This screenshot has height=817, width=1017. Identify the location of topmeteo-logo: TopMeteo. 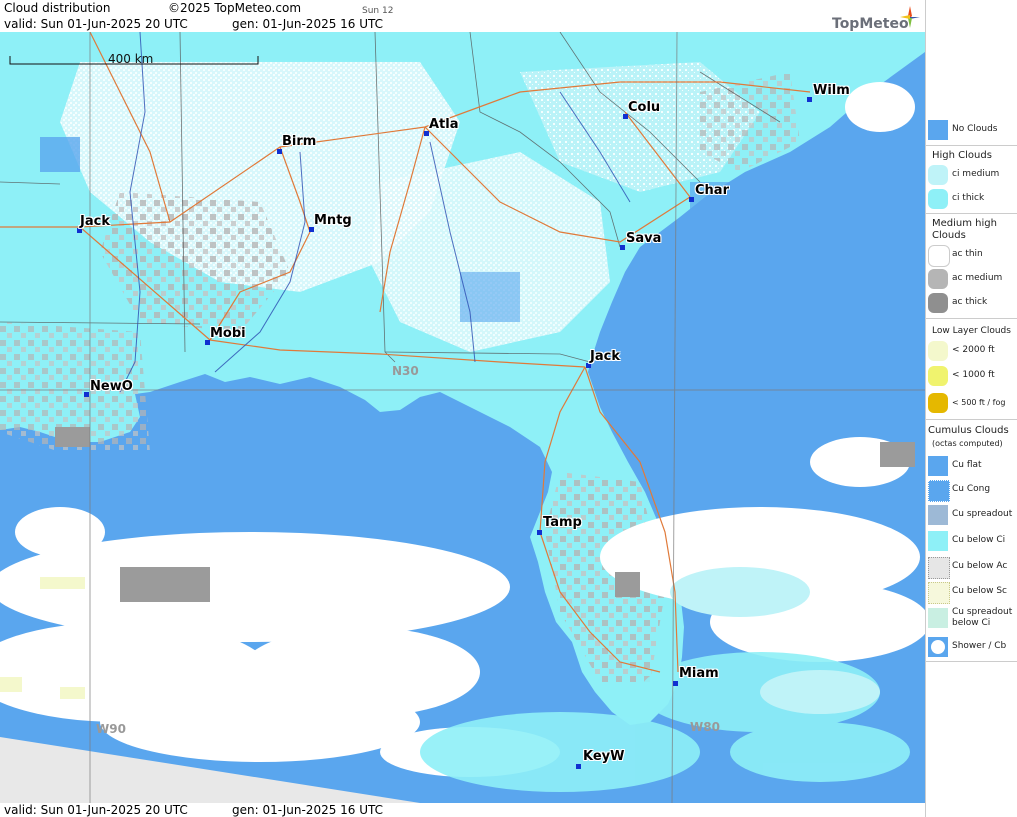
(878, 19).